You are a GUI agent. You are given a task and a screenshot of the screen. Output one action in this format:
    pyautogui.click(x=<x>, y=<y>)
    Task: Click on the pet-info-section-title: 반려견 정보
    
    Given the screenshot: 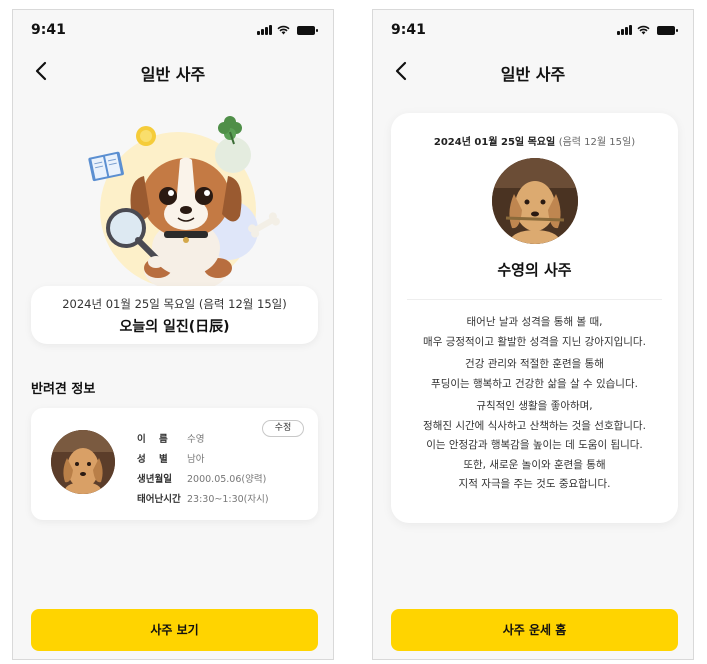 What is the action you would take?
    pyautogui.click(x=63, y=389)
    